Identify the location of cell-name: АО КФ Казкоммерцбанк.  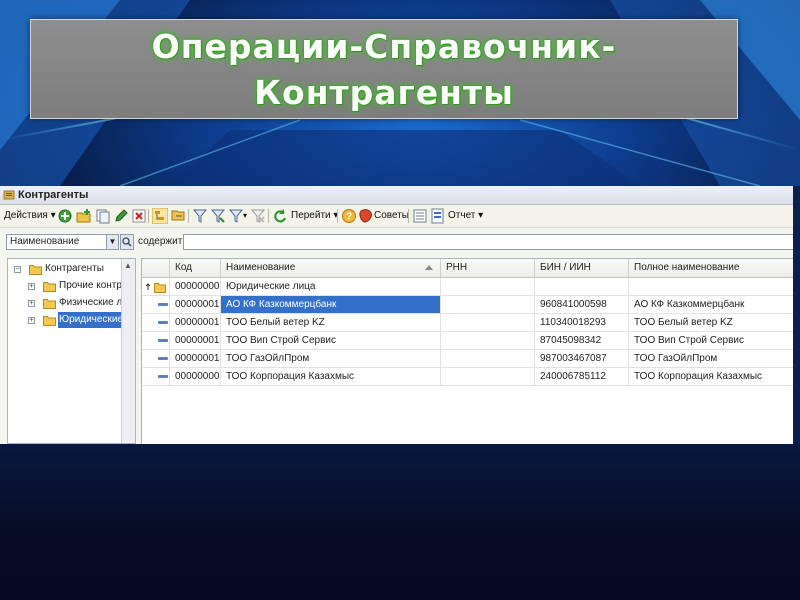
(331, 304).